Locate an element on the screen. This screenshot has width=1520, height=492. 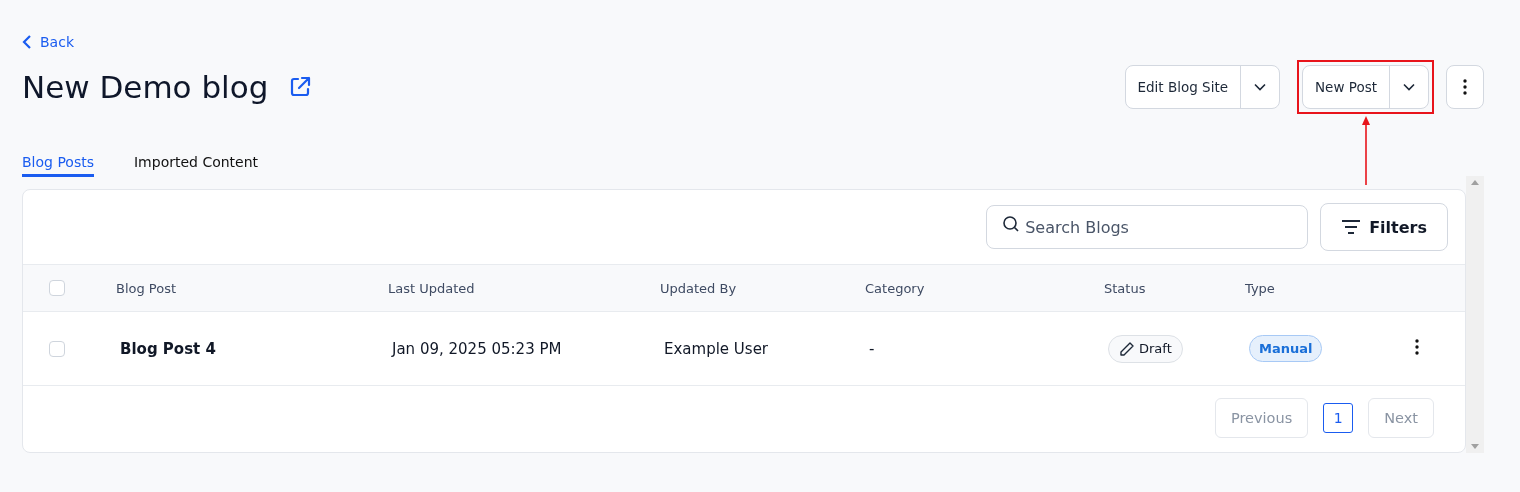
split-button: New Post is located at coordinates (1365, 87).